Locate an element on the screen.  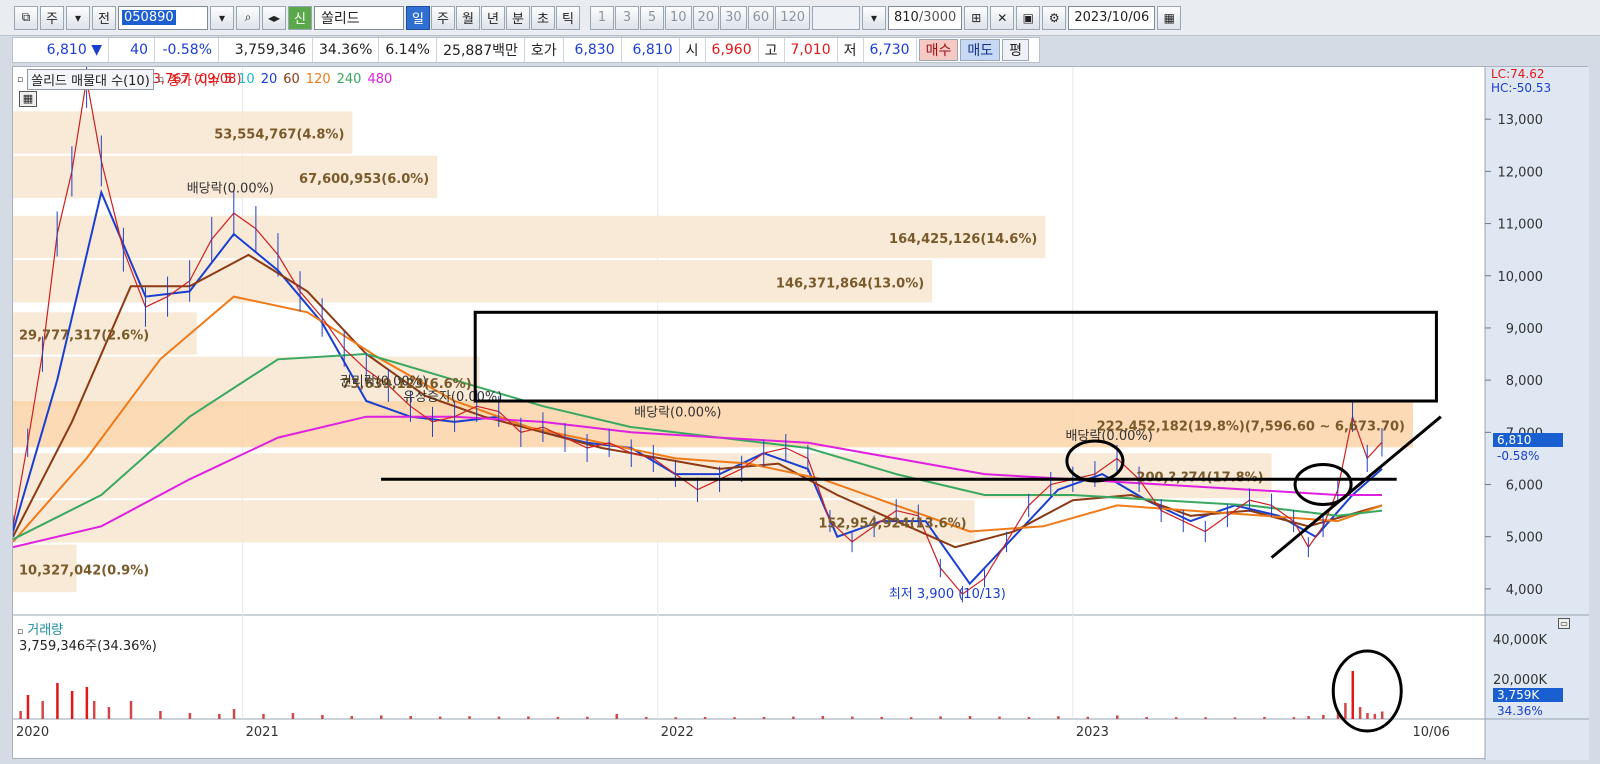
ma-period-label: 240 is located at coordinates (349, 79).